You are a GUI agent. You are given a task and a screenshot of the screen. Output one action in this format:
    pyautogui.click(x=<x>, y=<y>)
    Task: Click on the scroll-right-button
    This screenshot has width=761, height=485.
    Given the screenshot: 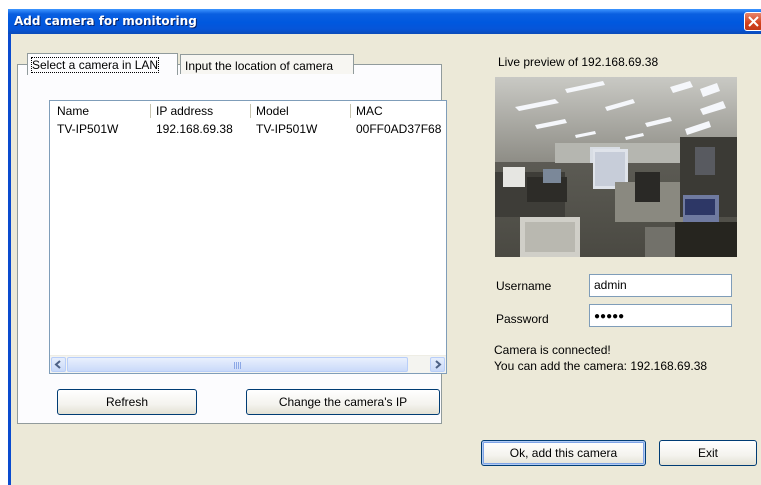 What is the action you would take?
    pyautogui.click(x=437, y=364)
    